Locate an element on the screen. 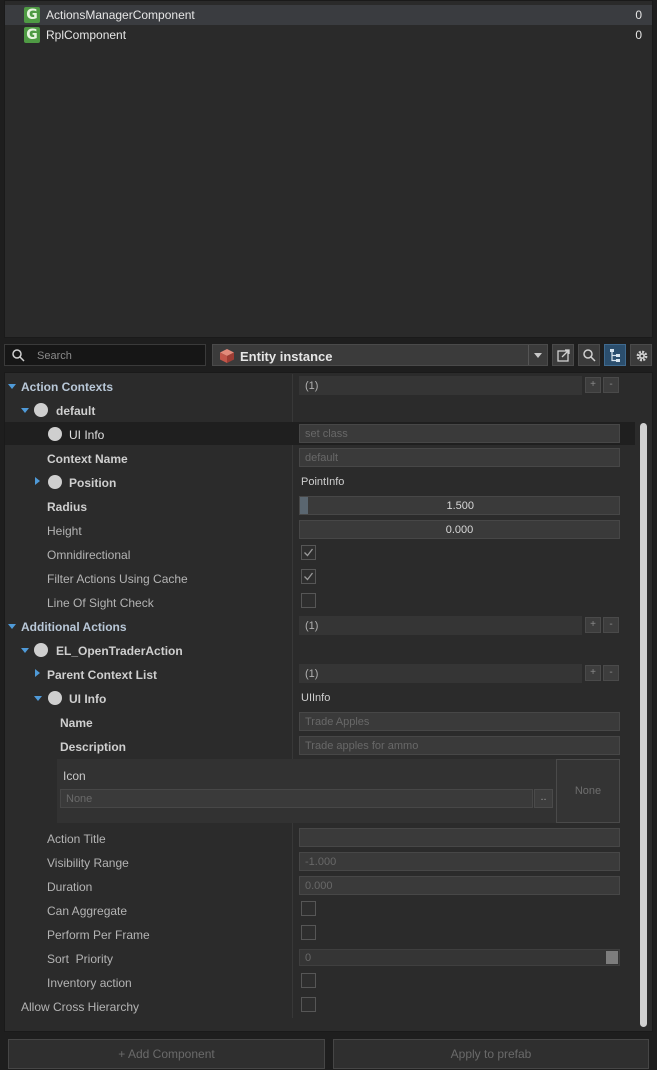 This screenshot has width=657, height=1070. name-field: Trade Apples is located at coordinates (459, 721).